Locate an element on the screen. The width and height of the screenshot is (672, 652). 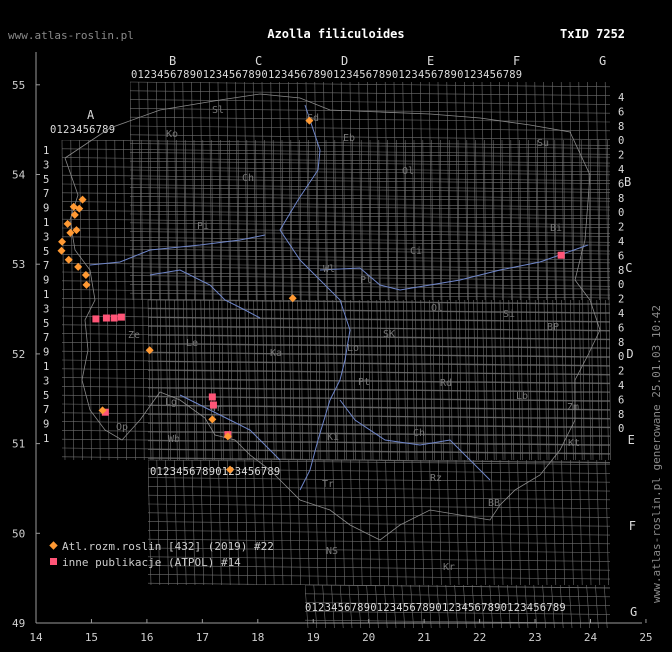
region-label: Eb is located at coordinates (349, 138).